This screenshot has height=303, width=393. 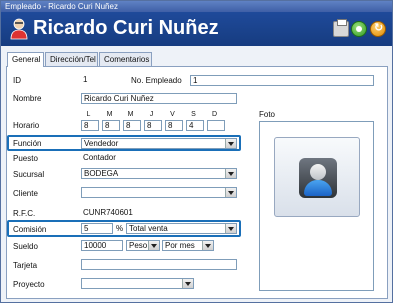 What do you see at coordinates (159, 98) in the screenshot?
I see `nombre-input: Ricardo Curi Nuñez` at bounding box center [159, 98].